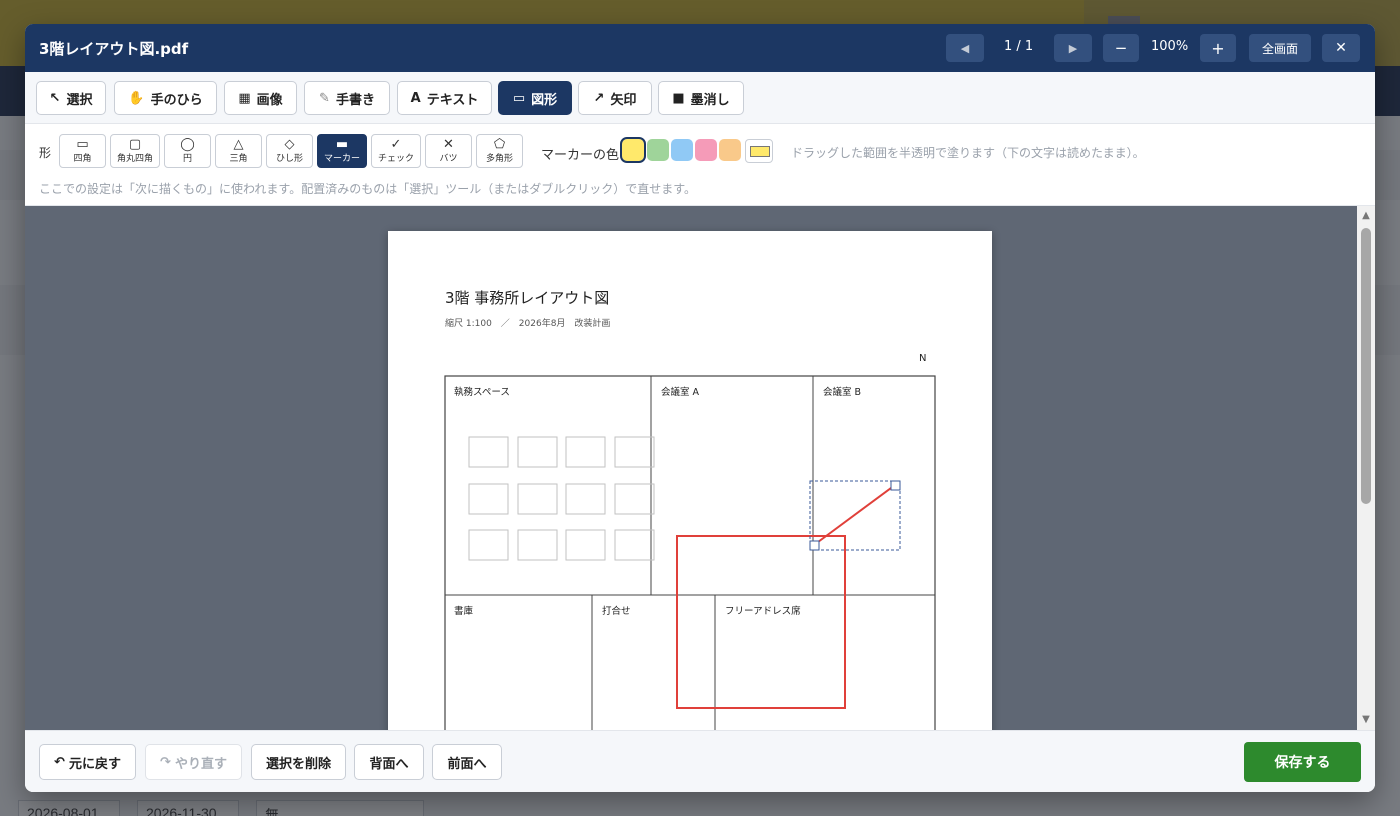  Describe the element at coordinates (561, 498) in the screenshot. I see `desk-grid` at that location.